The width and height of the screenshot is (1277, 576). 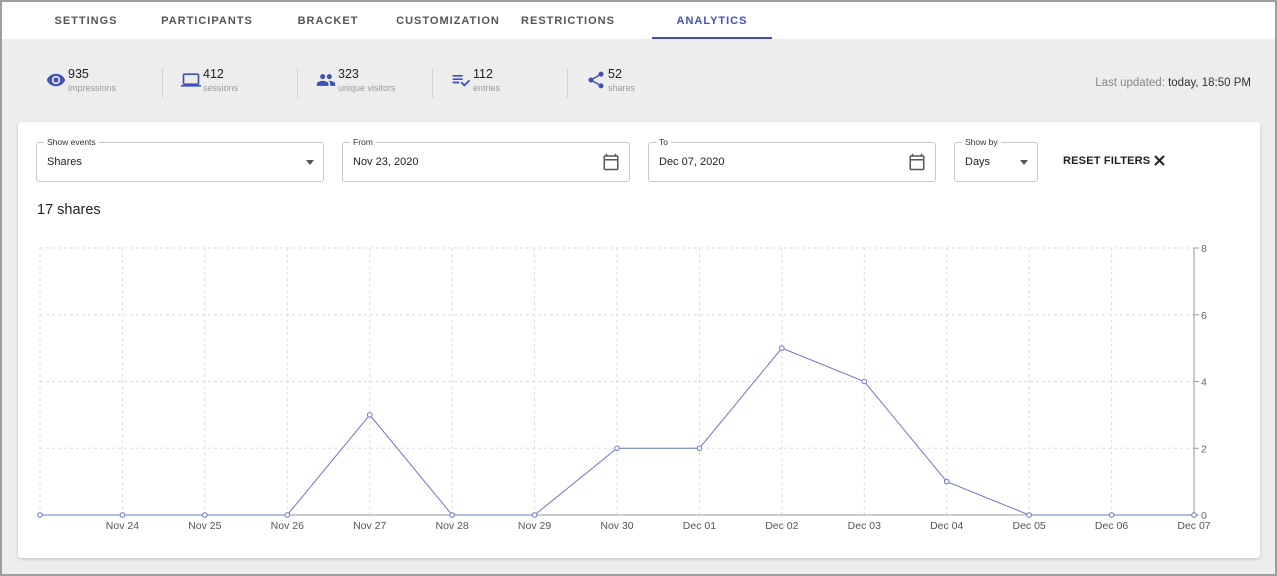 I want to click on stat-value: 323, so click(x=348, y=74).